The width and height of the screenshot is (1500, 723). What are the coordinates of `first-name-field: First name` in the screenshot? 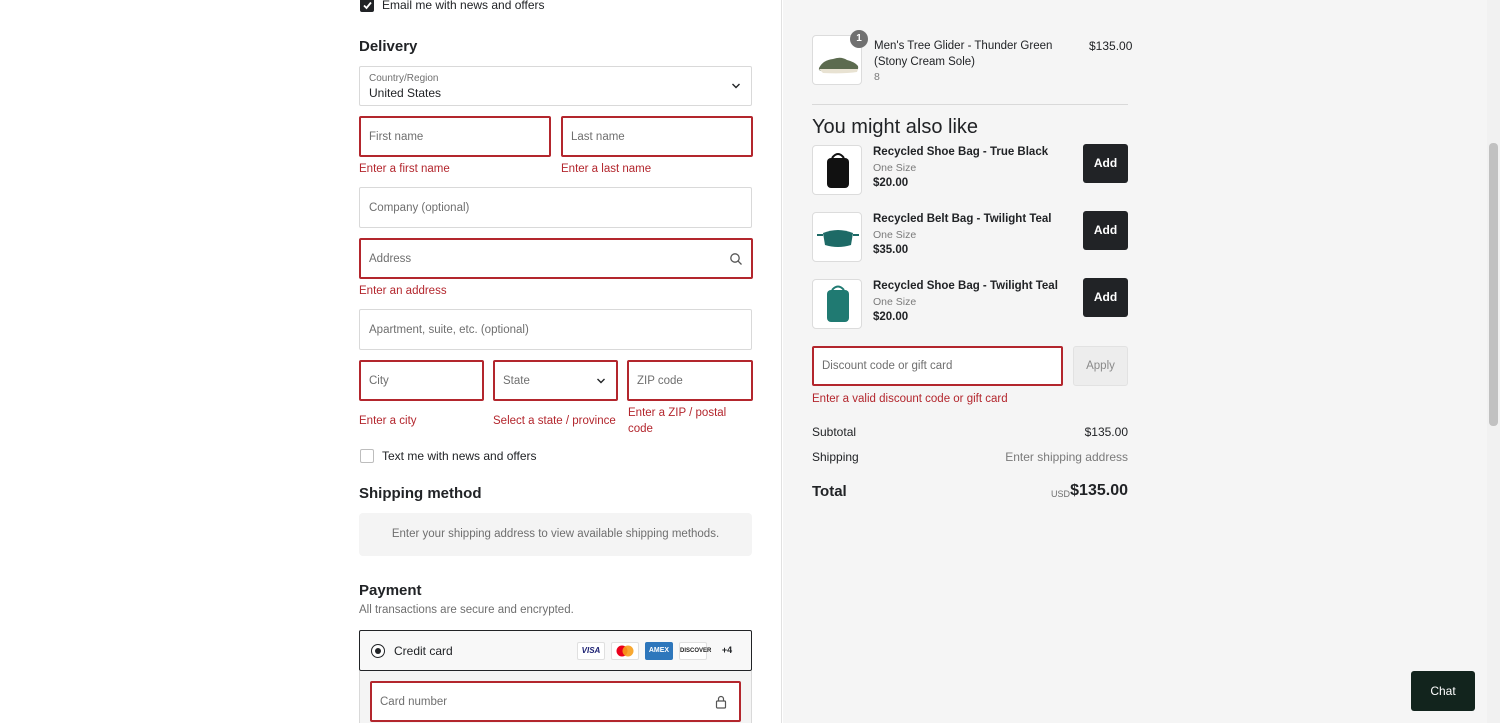 It's located at (455, 136).